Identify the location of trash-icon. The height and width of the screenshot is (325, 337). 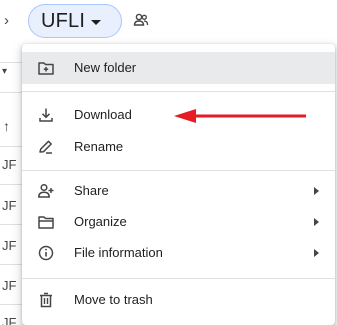
(46, 300).